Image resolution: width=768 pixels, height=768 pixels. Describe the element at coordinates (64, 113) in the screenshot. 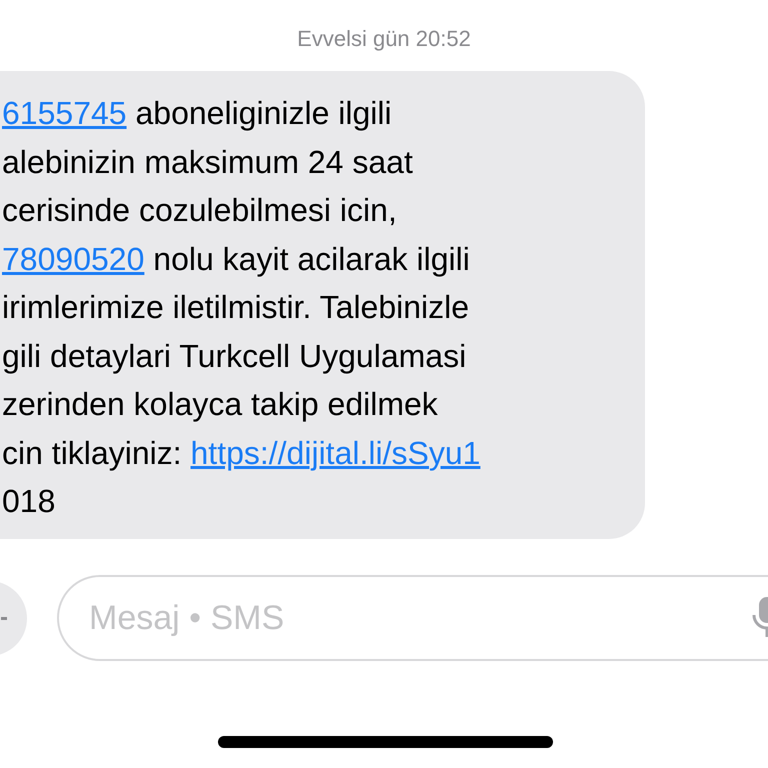

I see `message-link: 6155745` at that location.